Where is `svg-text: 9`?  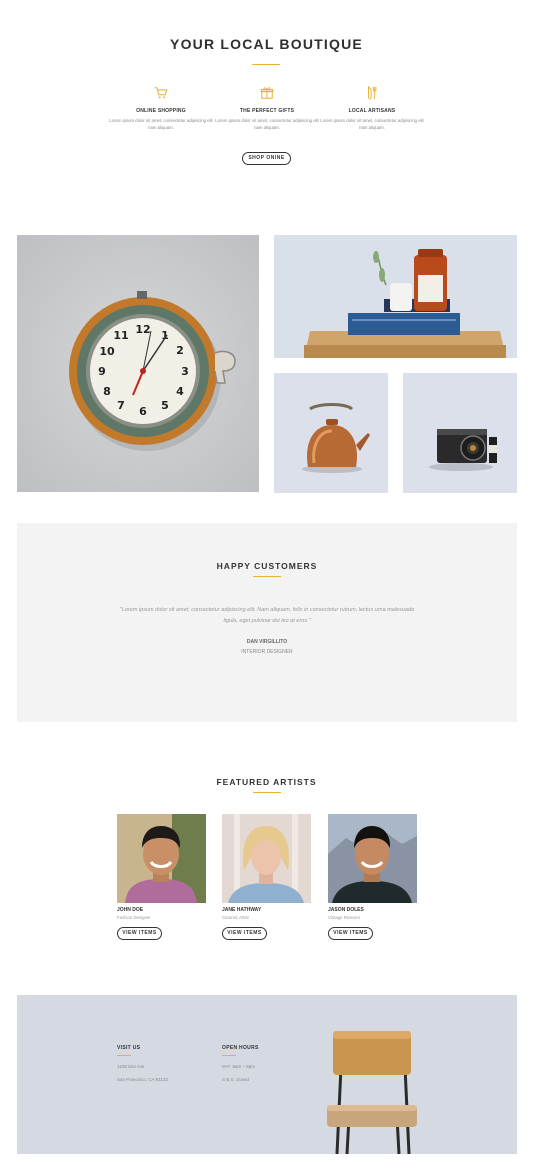 svg-text: 9 is located at coordinates (102, 371).